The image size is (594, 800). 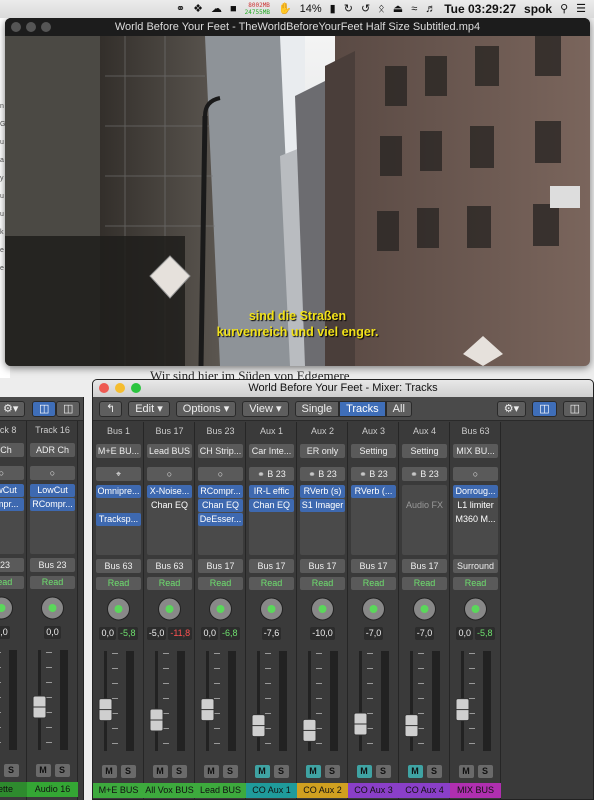 I want to click on mixer-titlebar: World Before Your Feet - Mixer: Tracks, so click(x=343, y=388).